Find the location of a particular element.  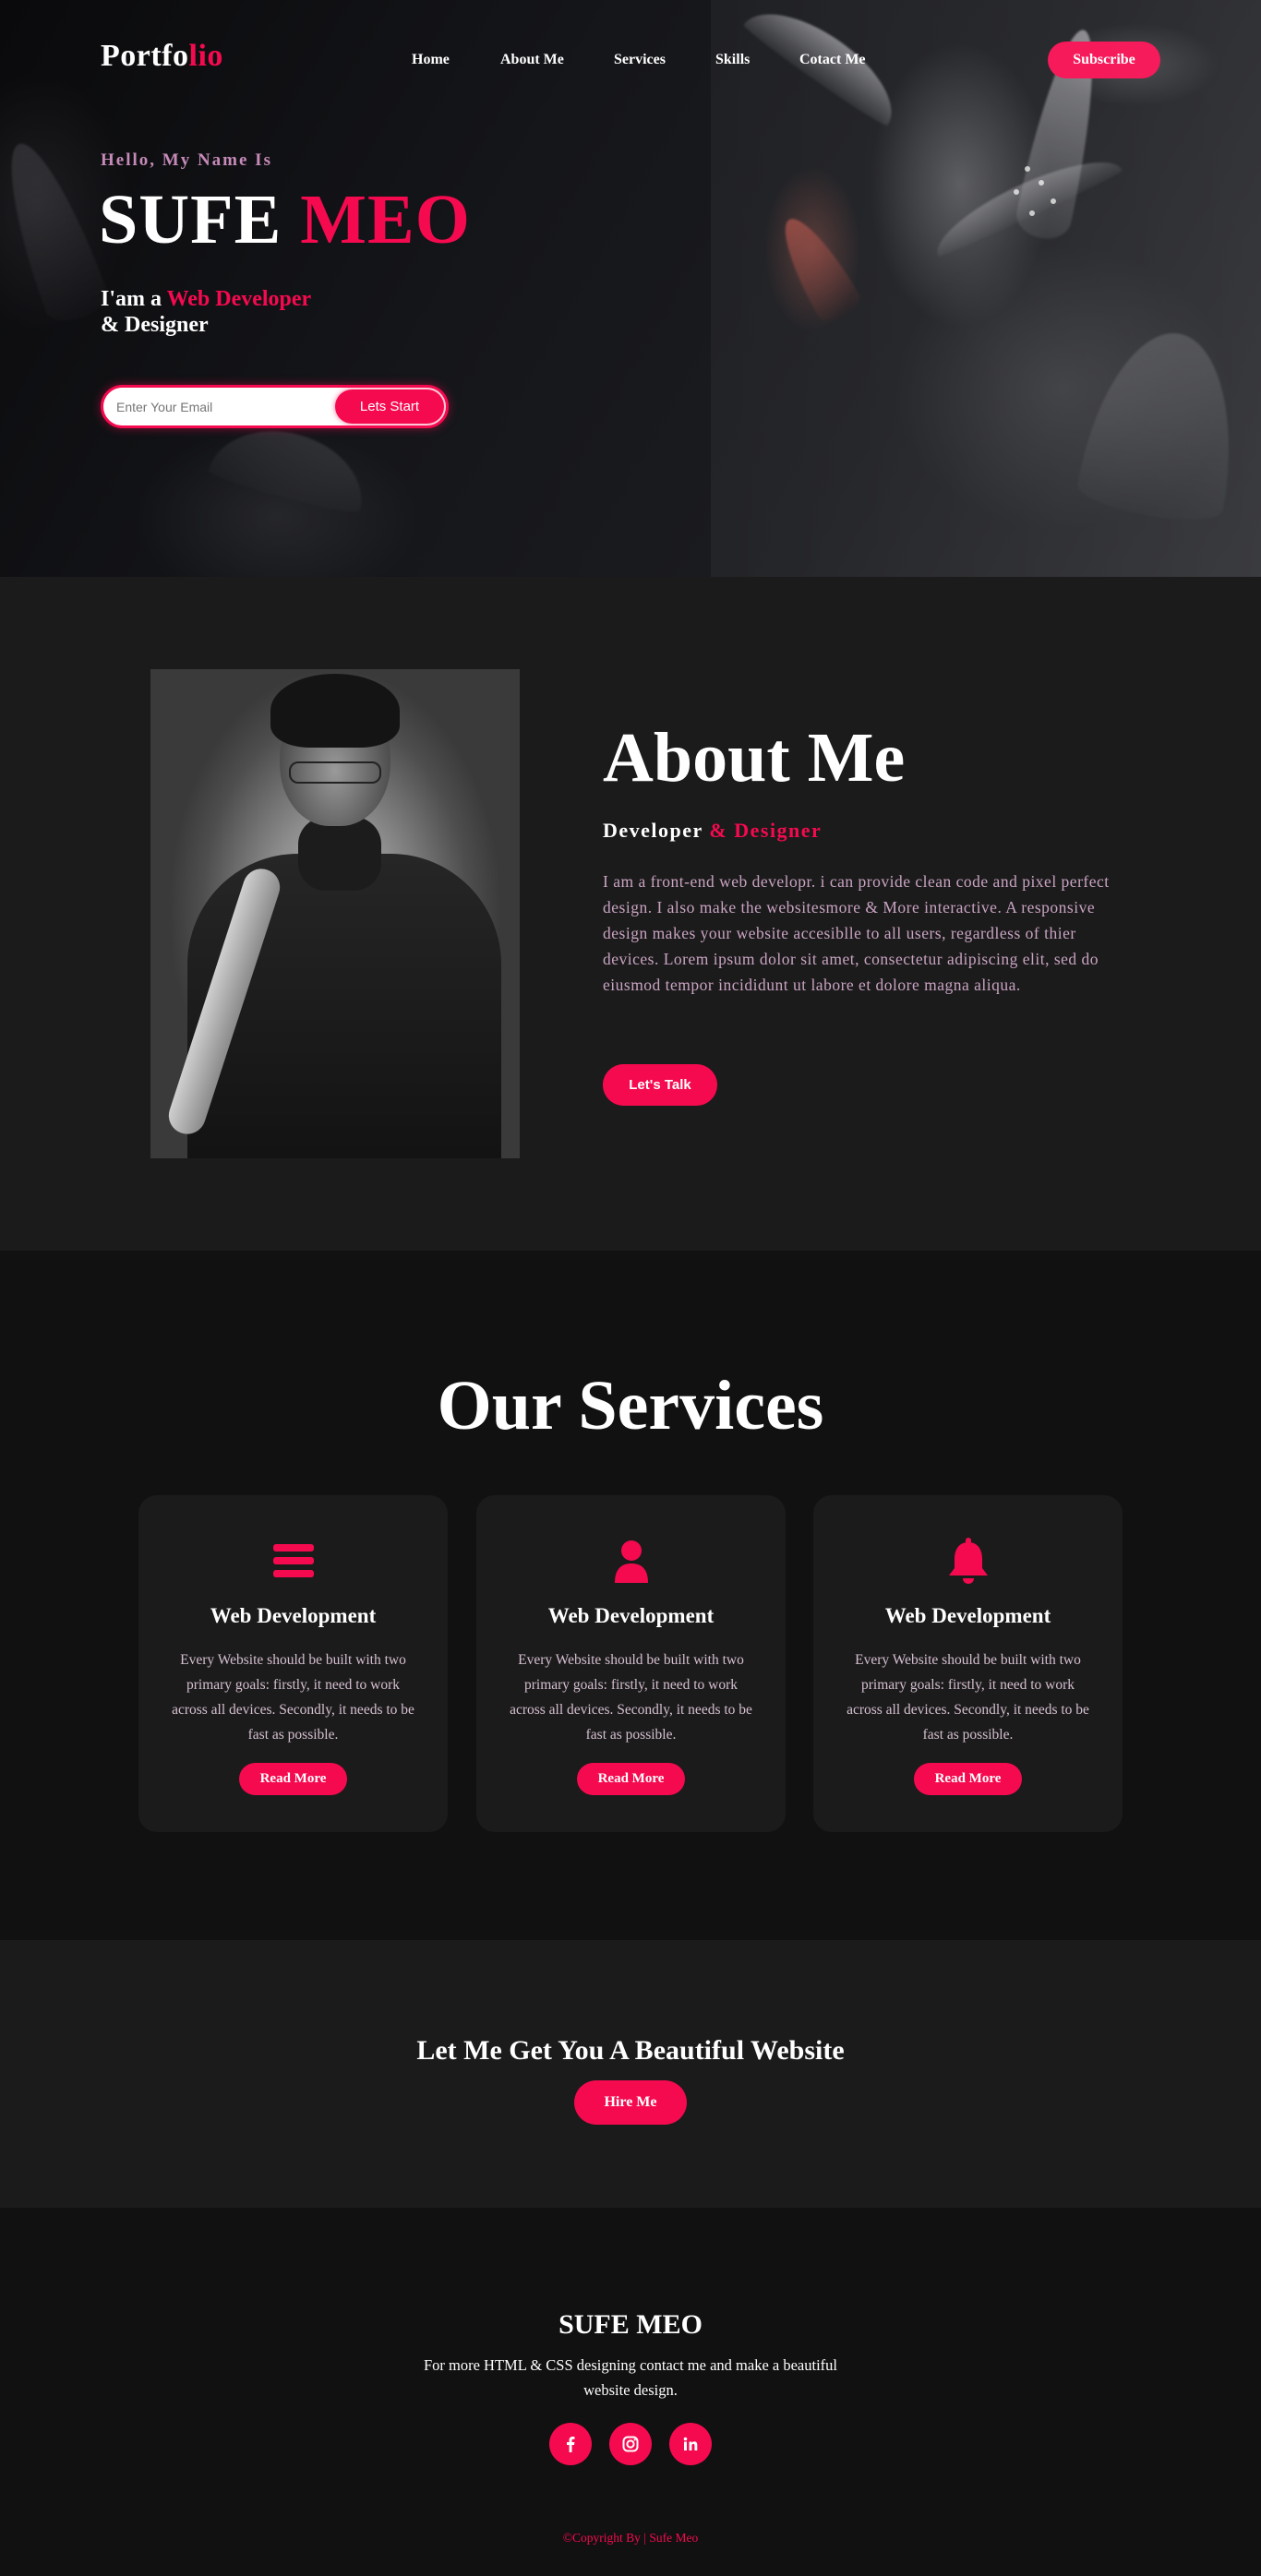

nav-item-about-me: About Me is located at coordinates (532, 60).